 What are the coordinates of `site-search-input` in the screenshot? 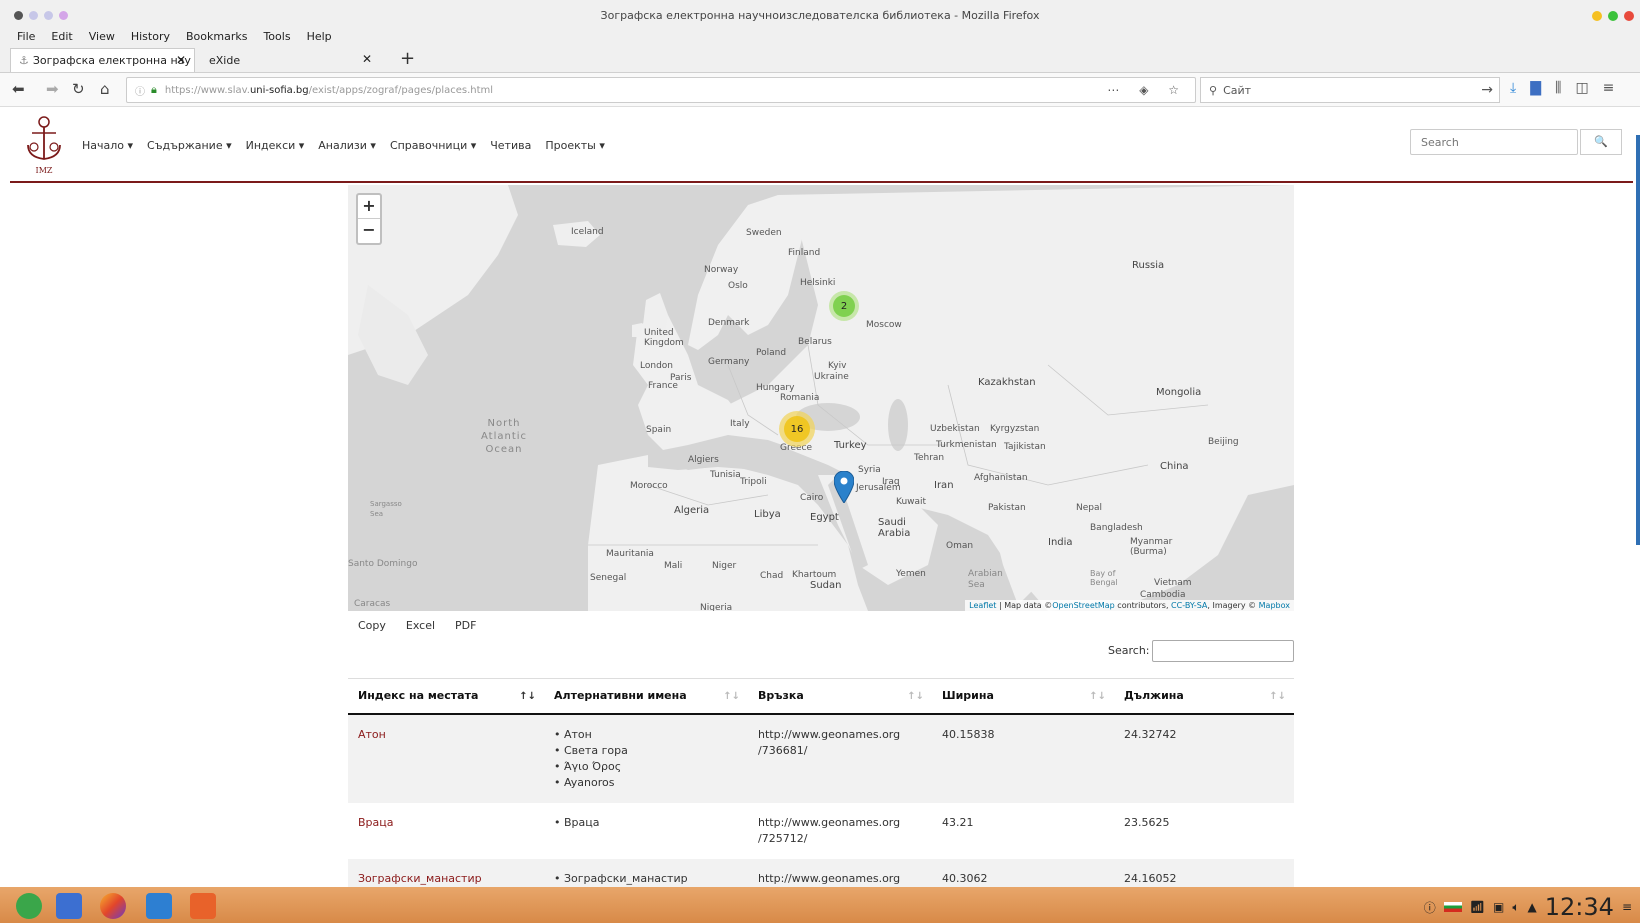 It's located at (1494, 142).